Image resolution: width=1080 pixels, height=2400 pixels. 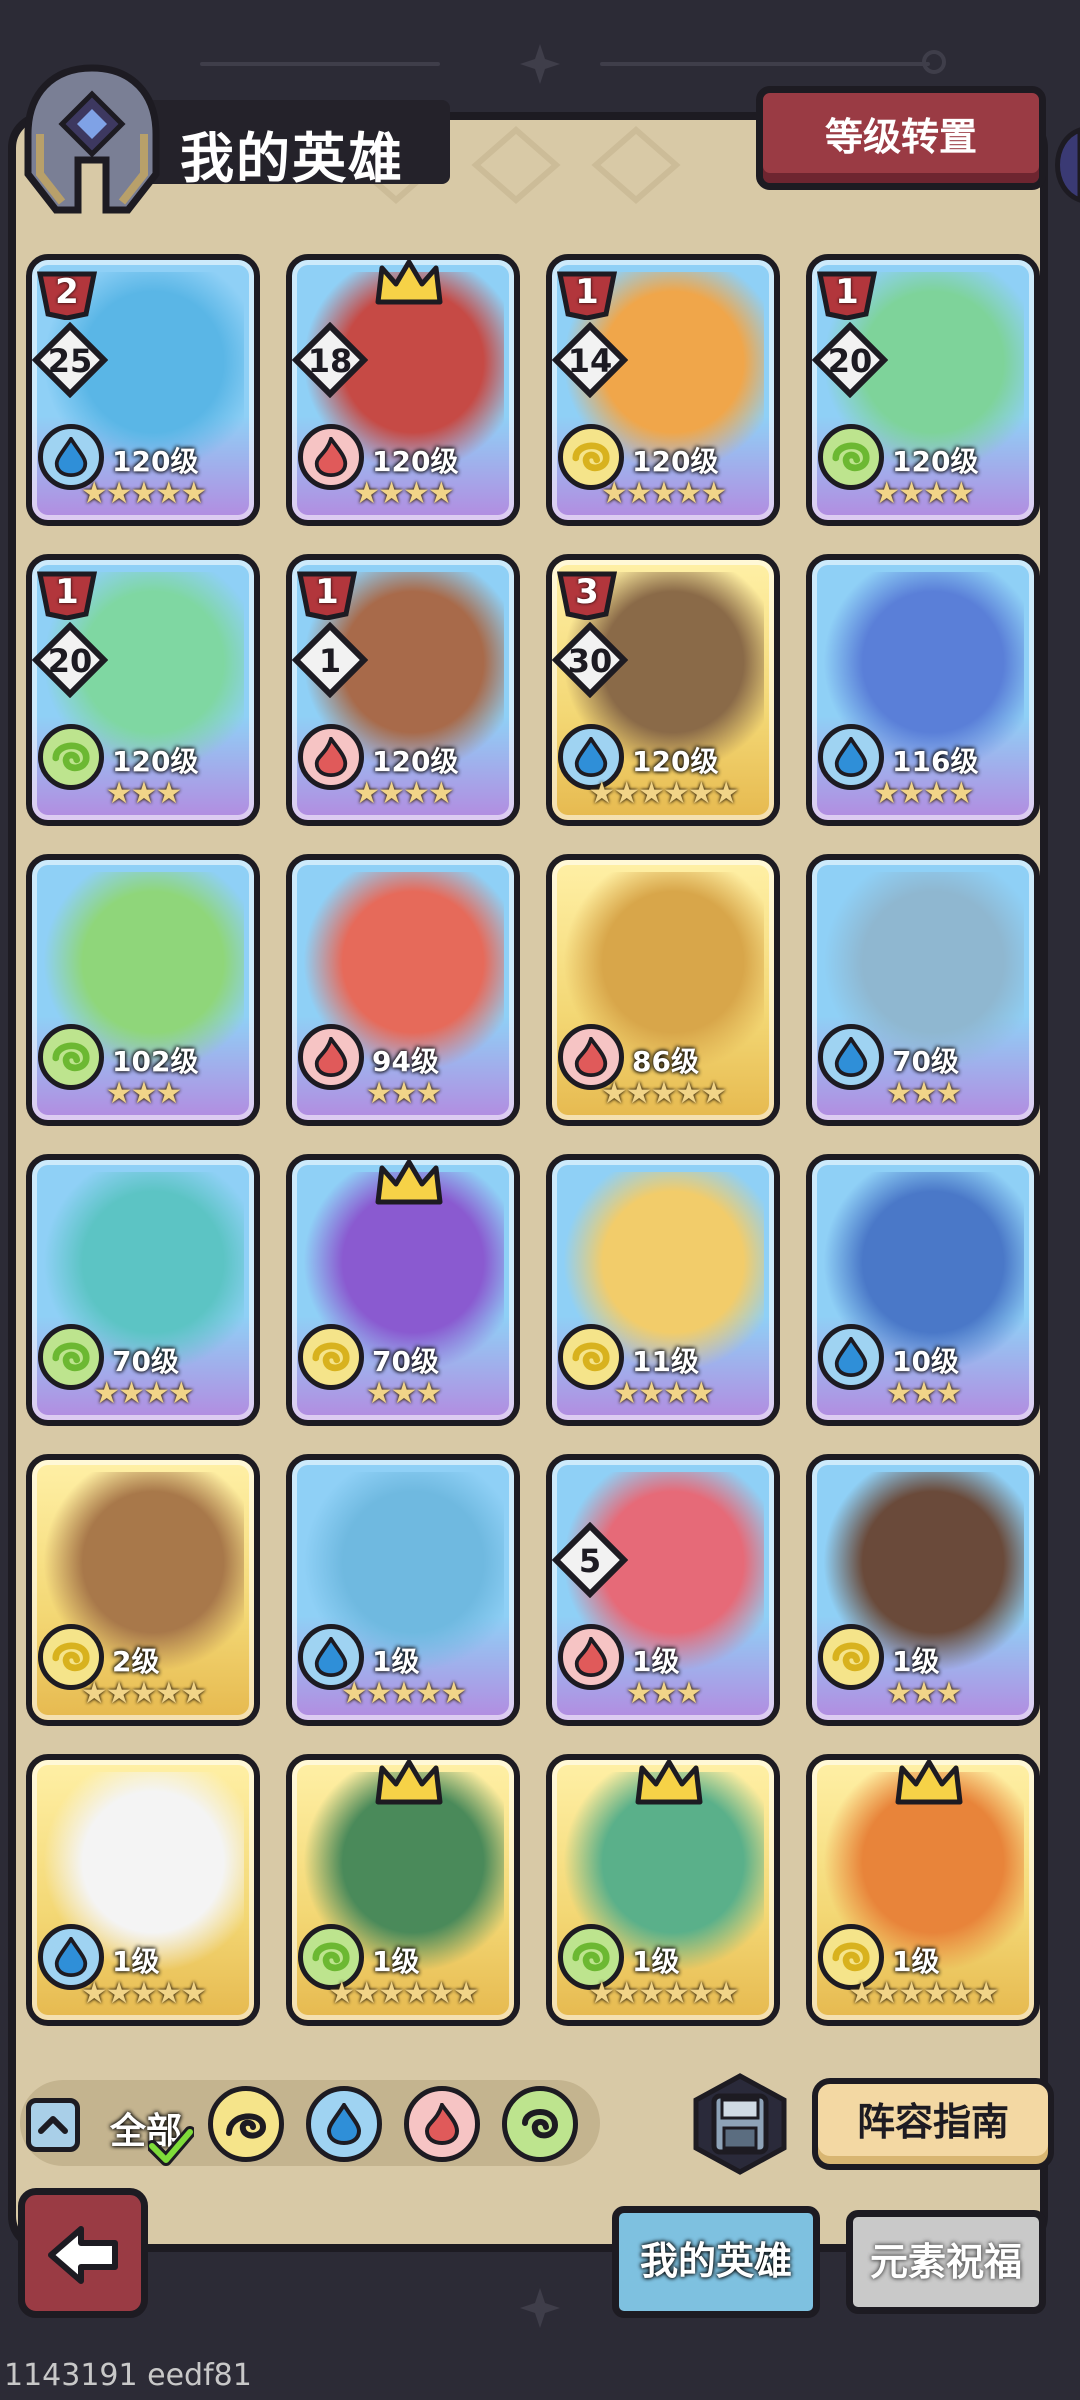 I want to click on hero-card: 1级 ★★★, so click(x=923, y=1590).